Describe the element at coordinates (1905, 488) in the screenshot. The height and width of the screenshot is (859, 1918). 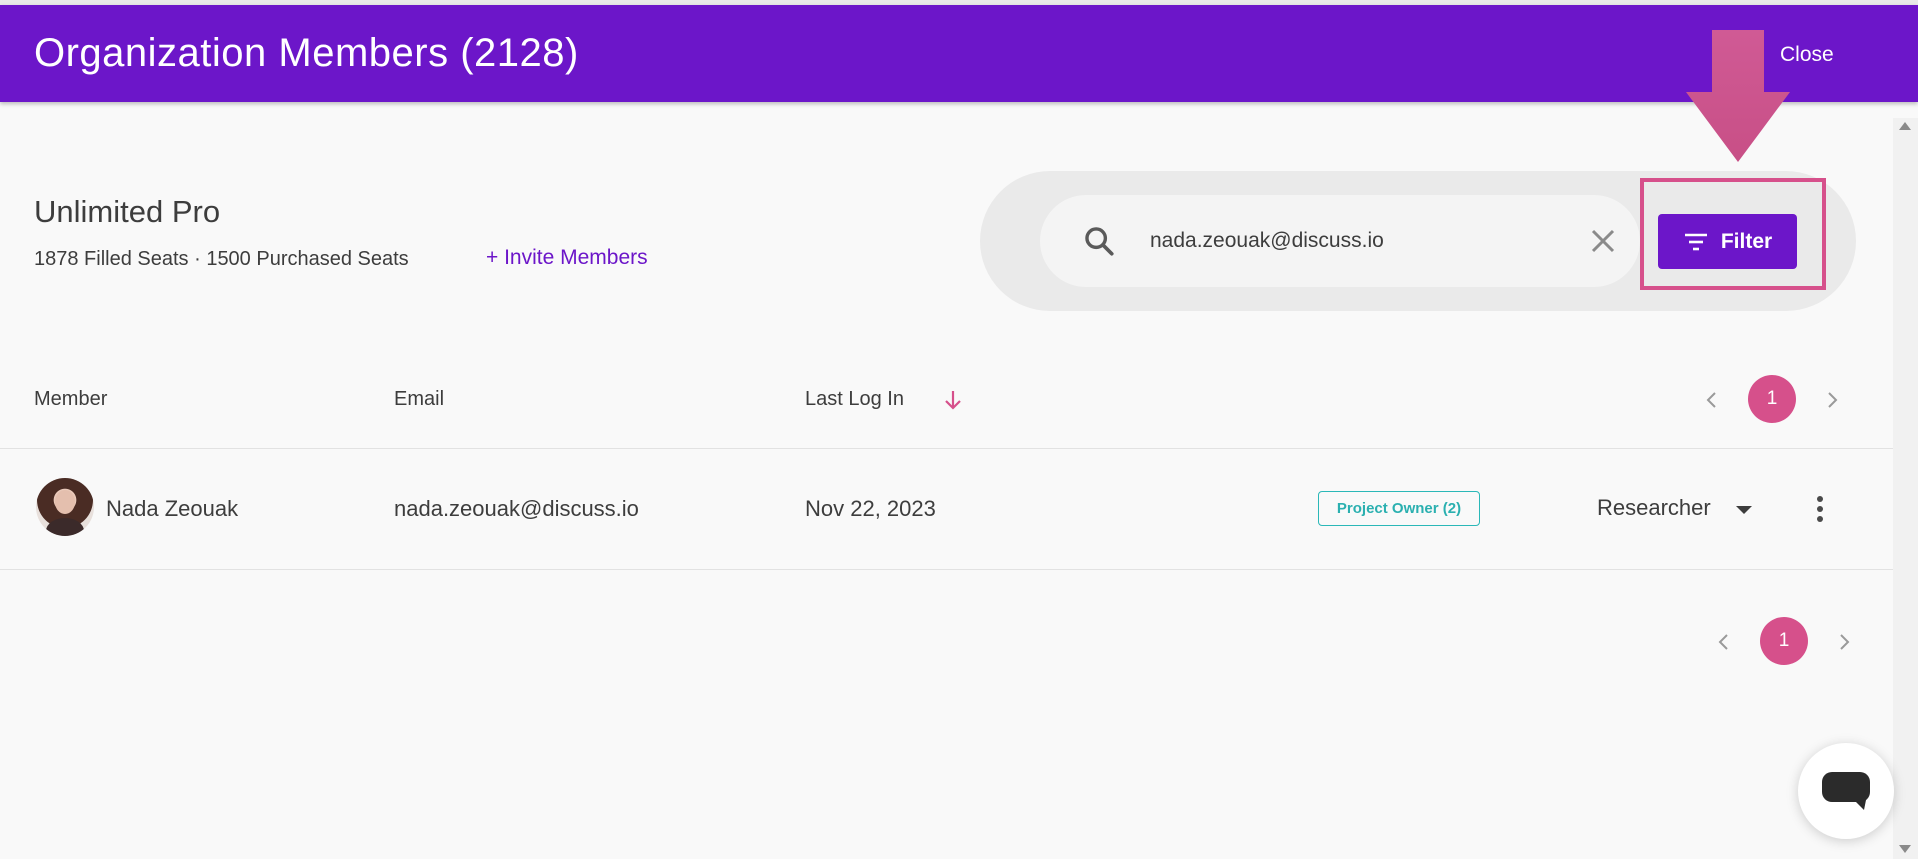
I see `vertical-scrollbar` at that location.